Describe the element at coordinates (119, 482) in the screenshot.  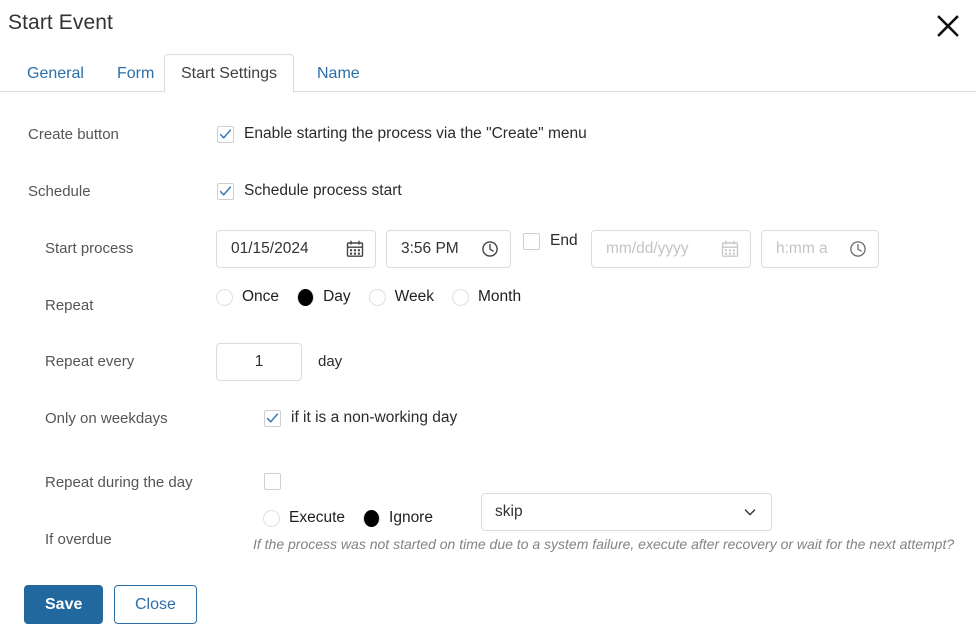
I see `repeat-during-day-label: Repeat during the day` at that location.